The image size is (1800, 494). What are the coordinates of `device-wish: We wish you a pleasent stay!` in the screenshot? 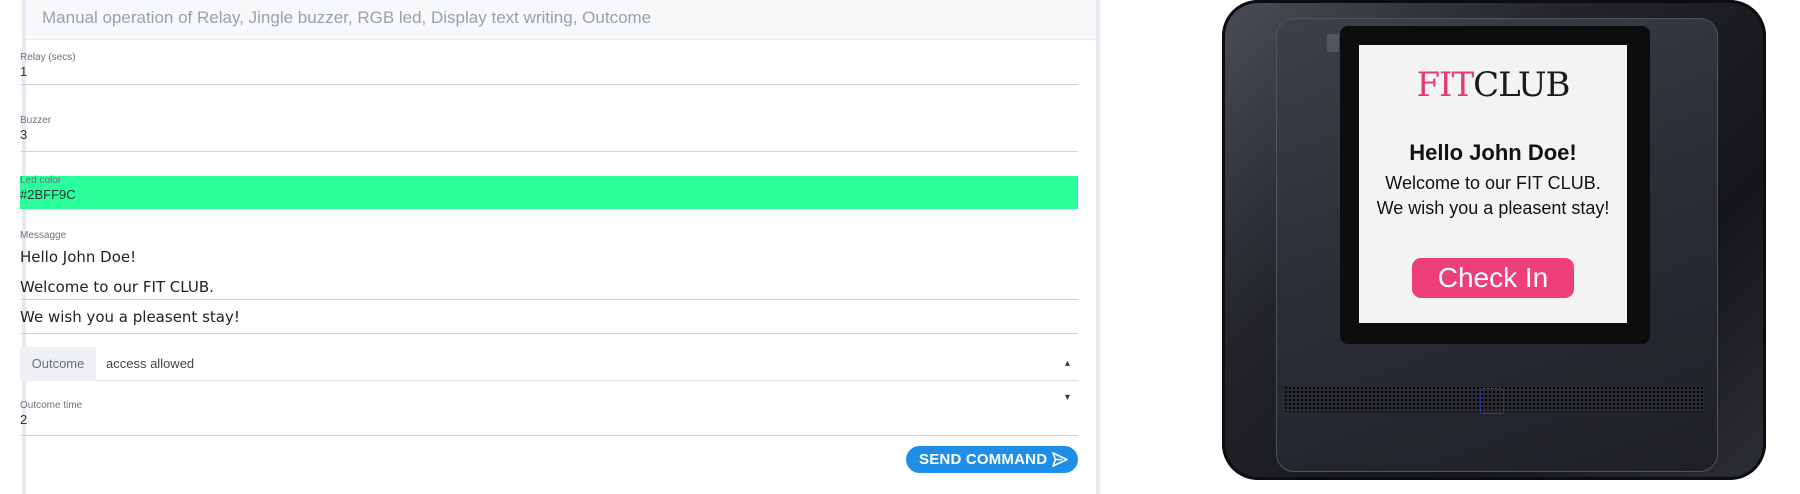 It's located at (1493, 208).